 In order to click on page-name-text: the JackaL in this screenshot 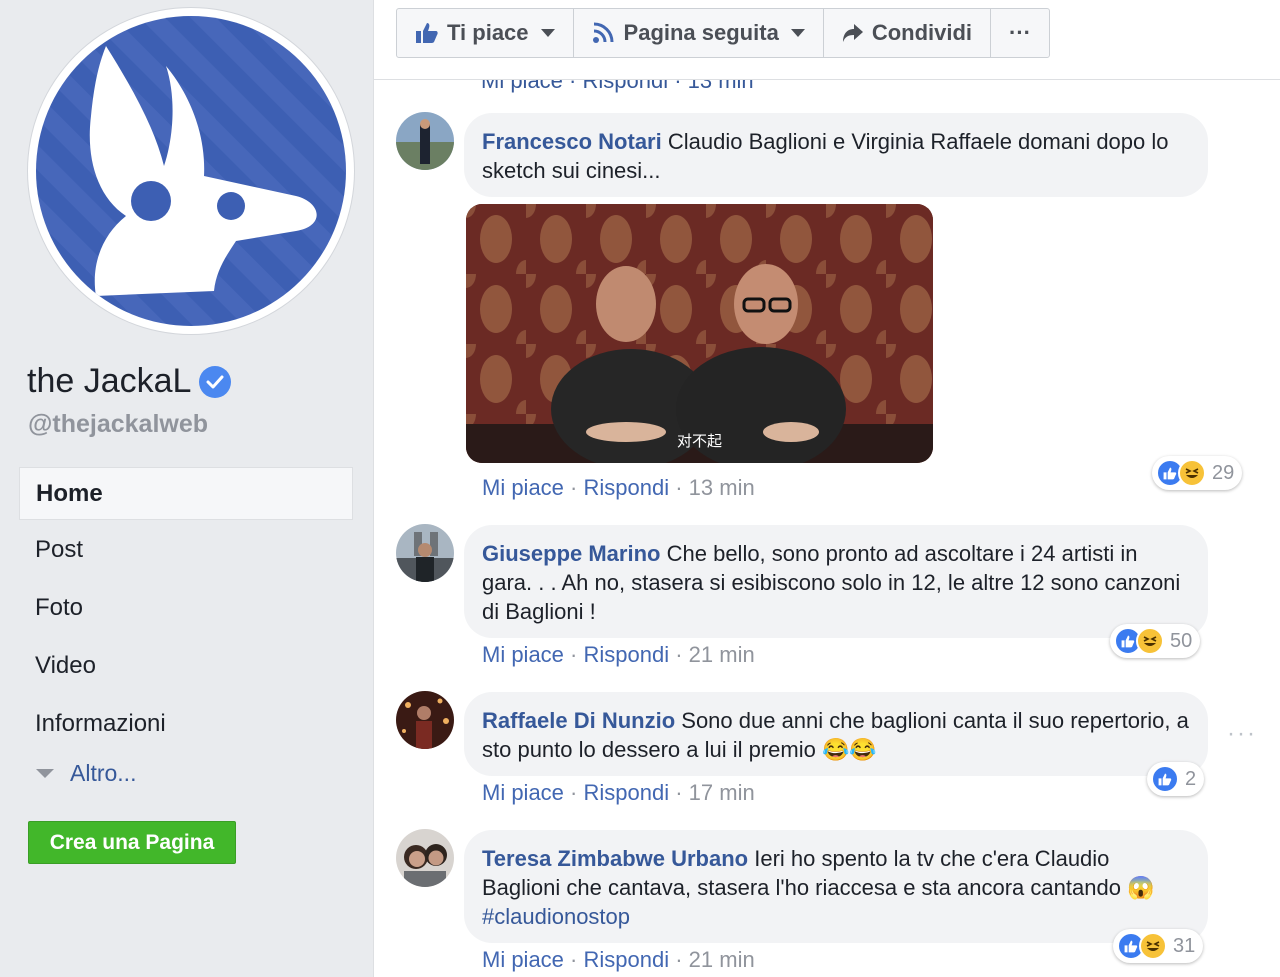, I will do `click(109, 381)`.